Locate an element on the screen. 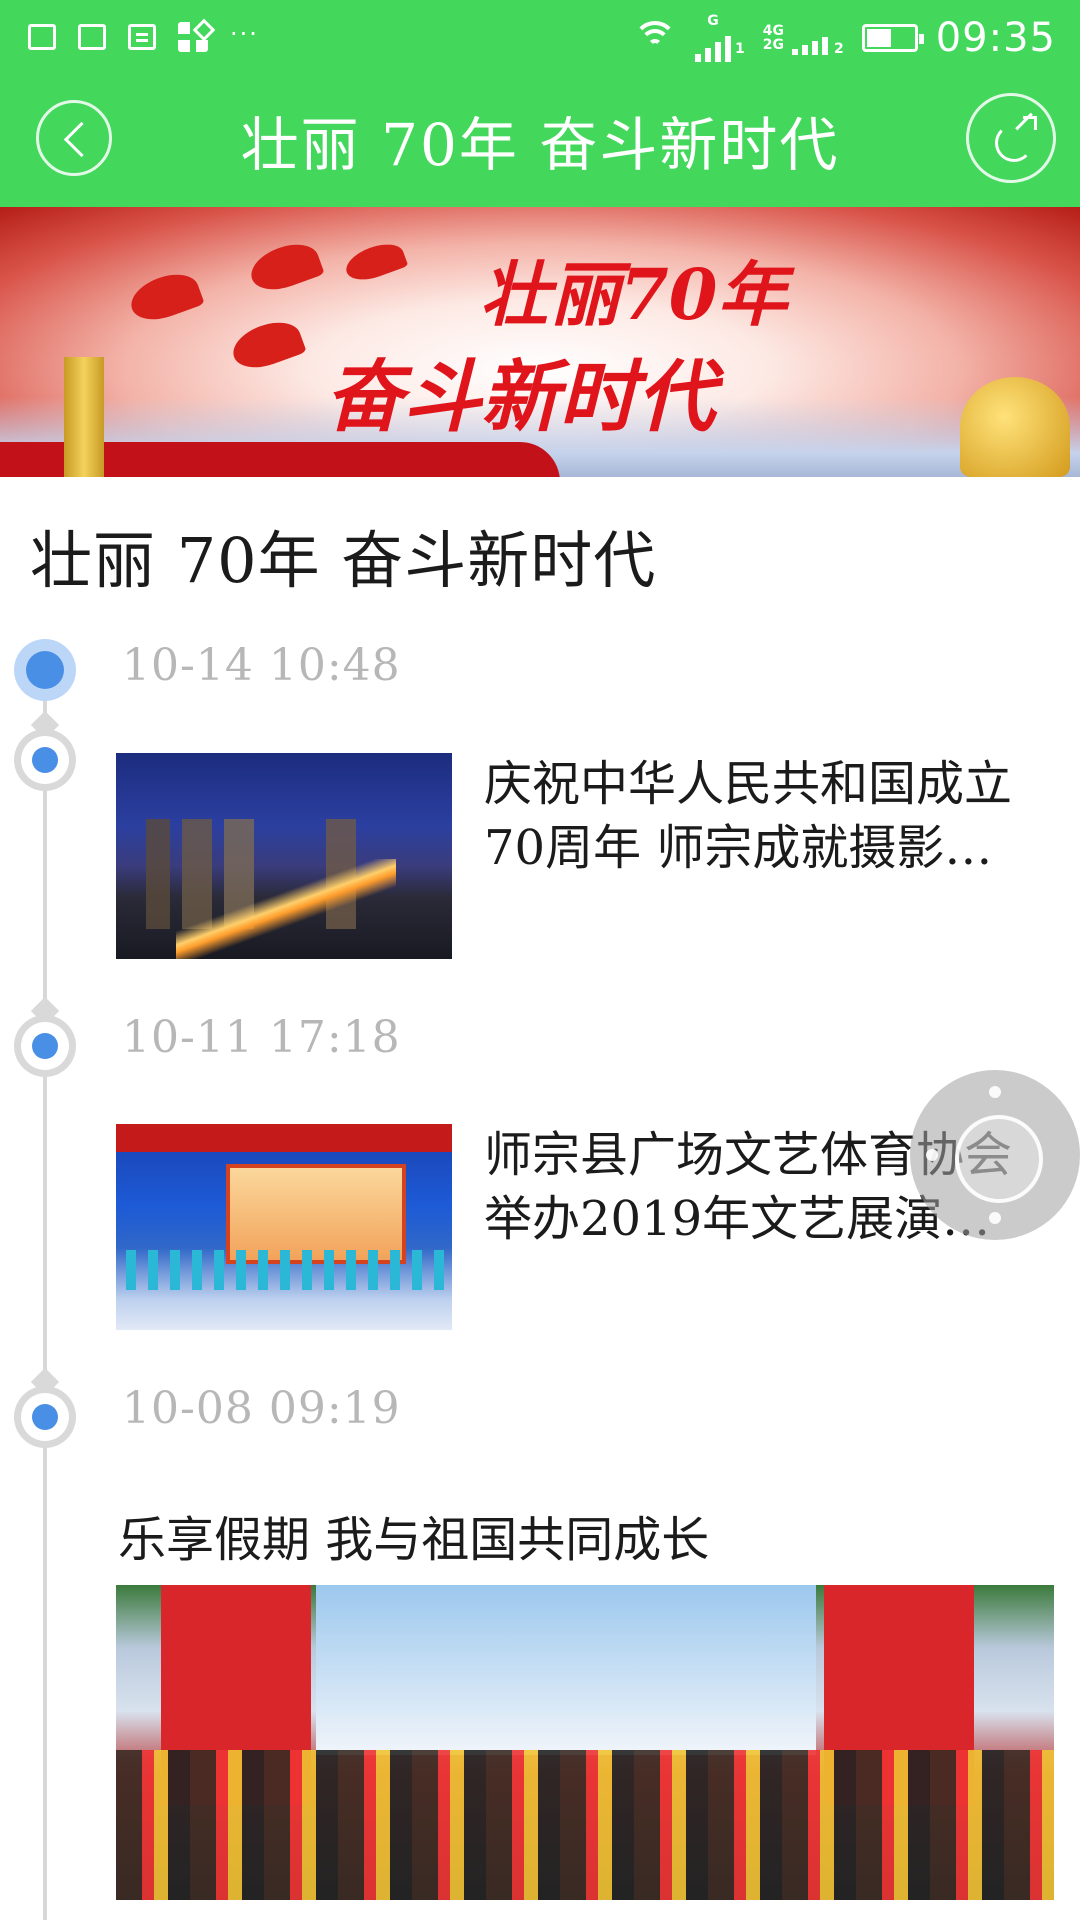  clock: 09:35 is located at coordinates (995, 38).